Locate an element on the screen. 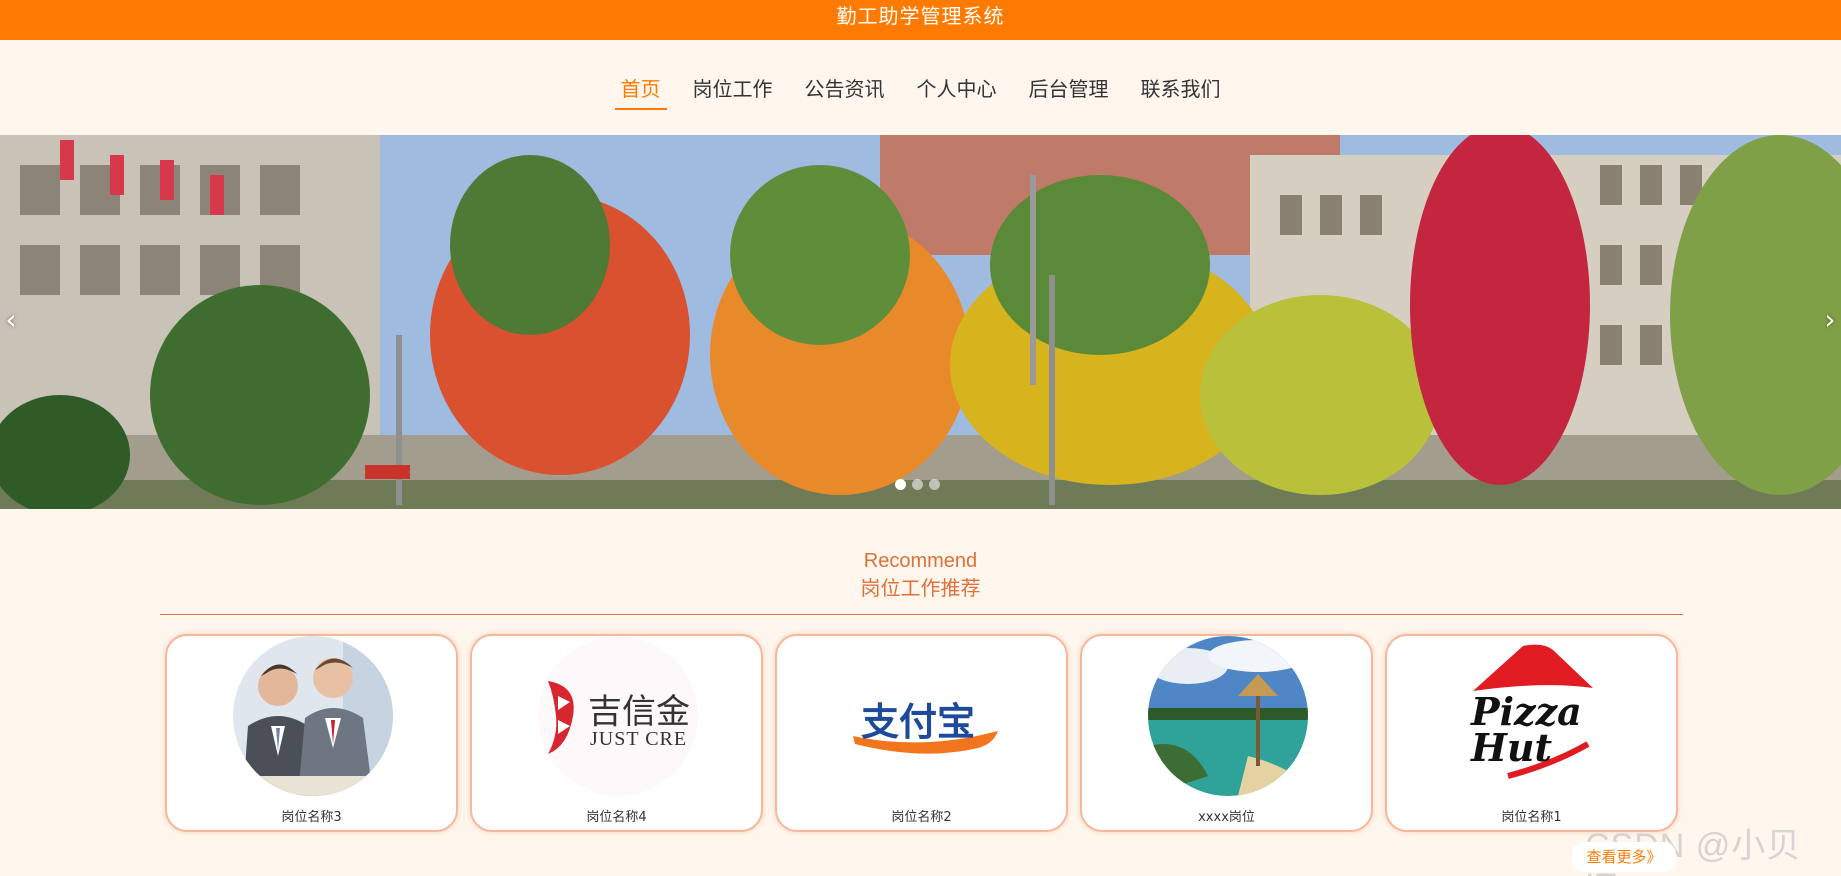 The height and width of the screenshot is (876, 1841). nav-item-profile: 个人中心 is located at coordinates (957, 87).